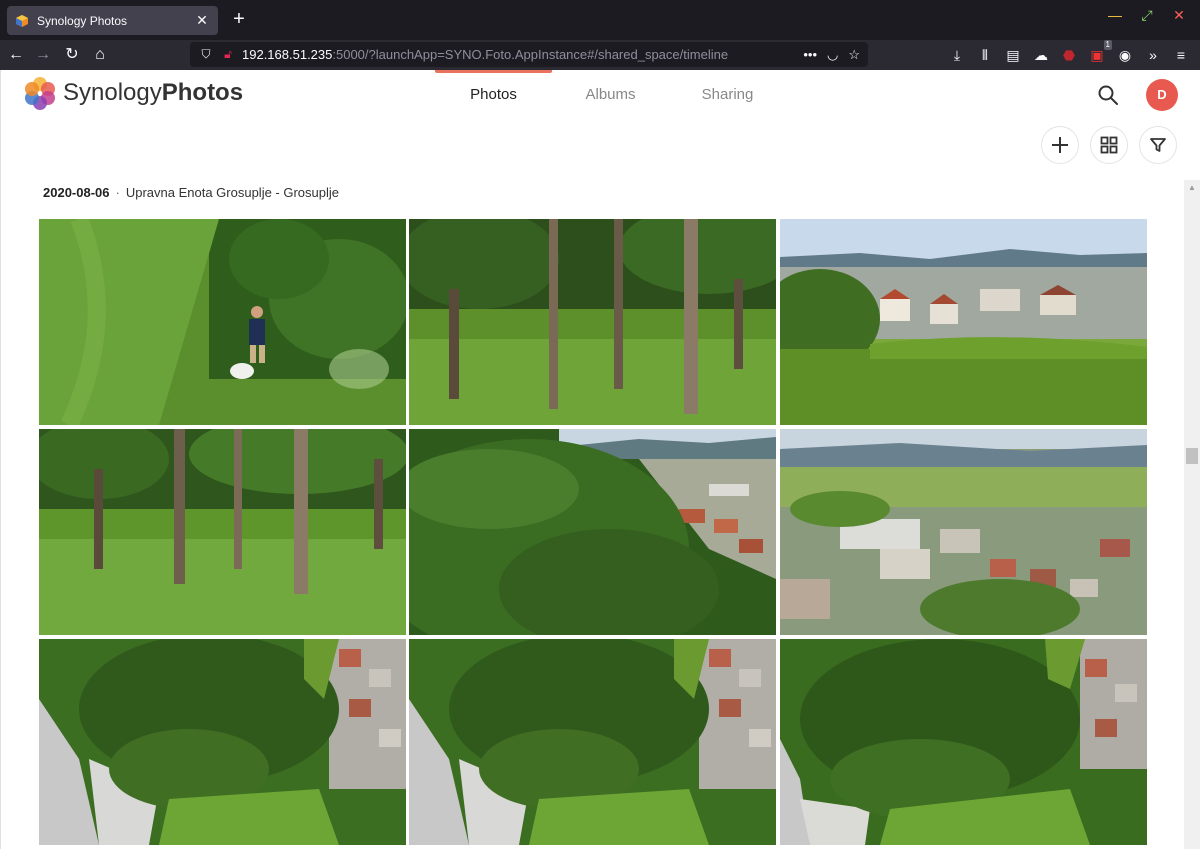 The height and width of the screenshot is (849, 1200). What do you see at coordinates (727, 94) in the screenshot?
I see `tab-sharing: Sharing` at bounding box center [727, 94].